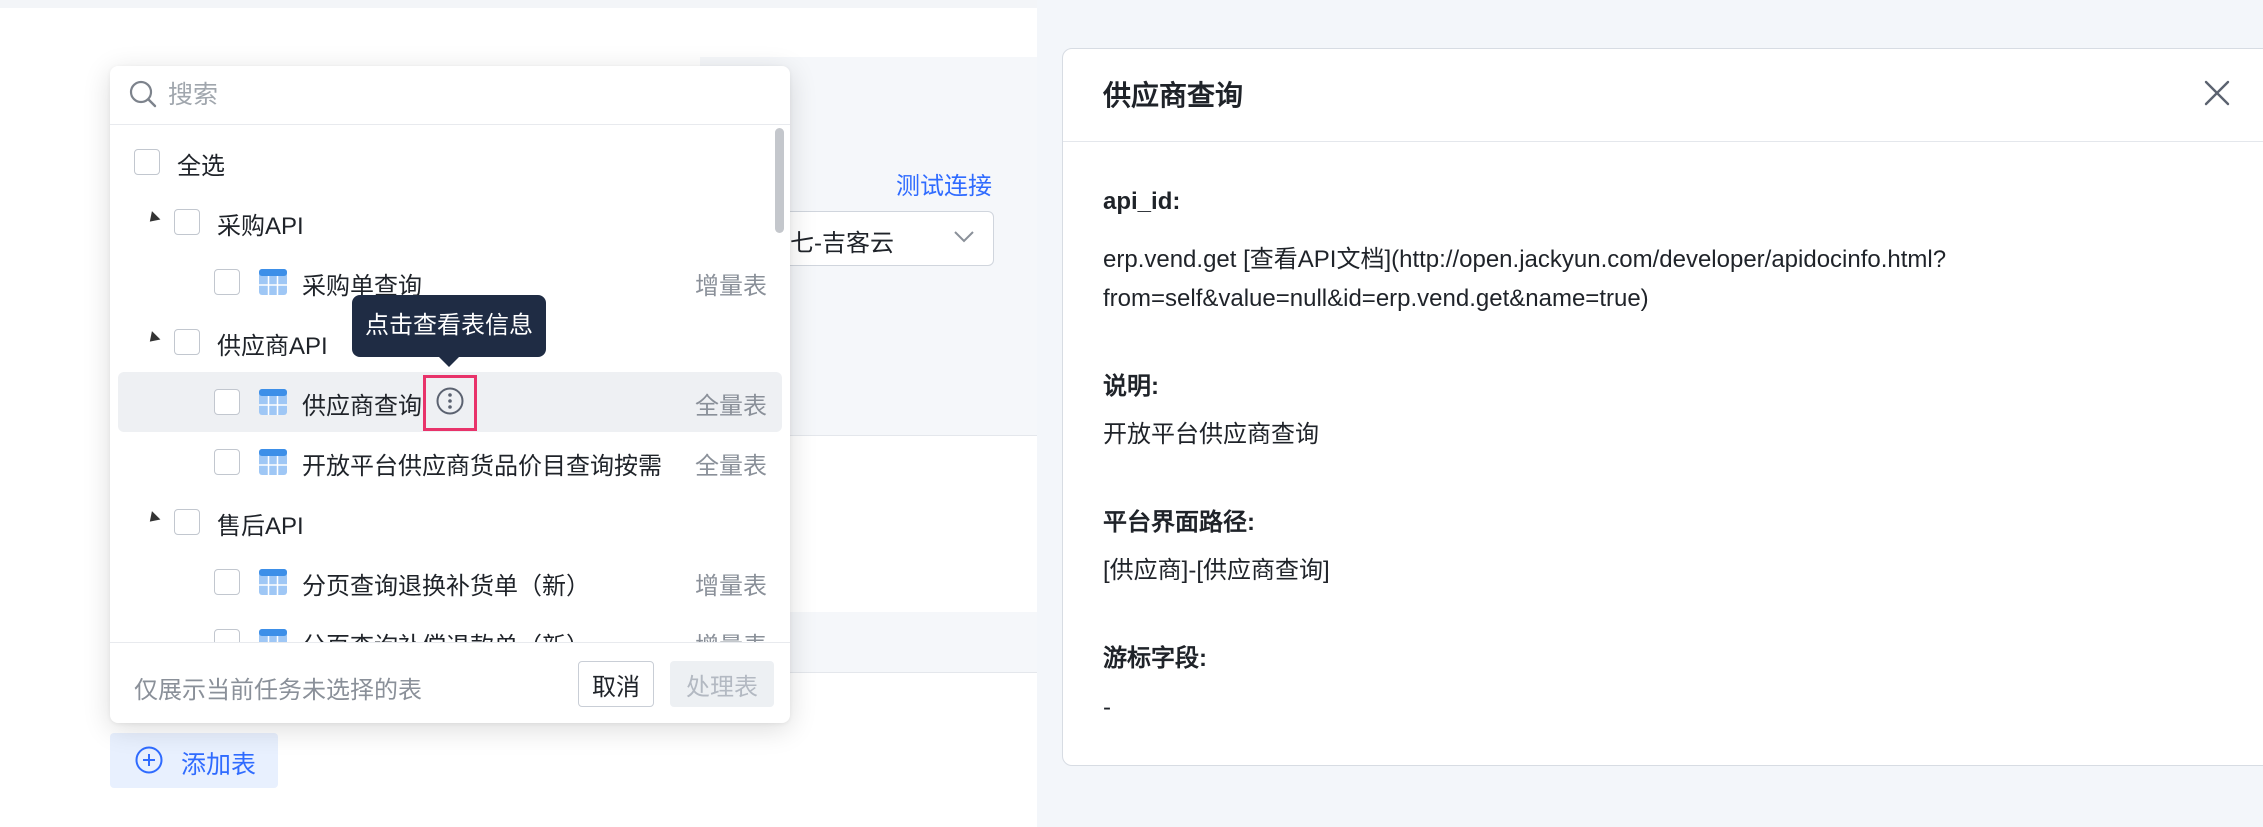  I want to click on panel-title: 供应商查询, so click(1173, 95).